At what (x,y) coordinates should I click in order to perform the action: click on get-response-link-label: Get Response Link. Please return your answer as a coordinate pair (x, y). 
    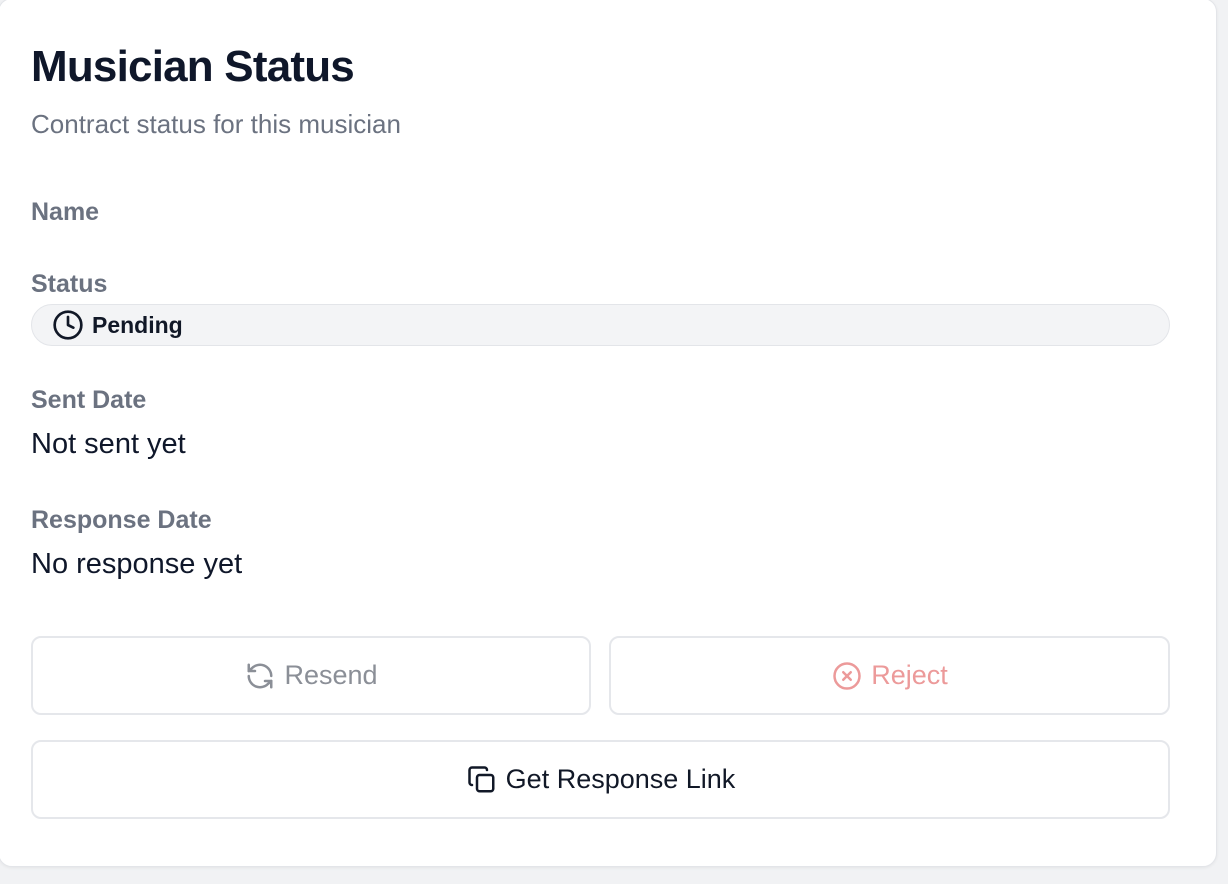
    Looking at the image, I should click on (620, 779).